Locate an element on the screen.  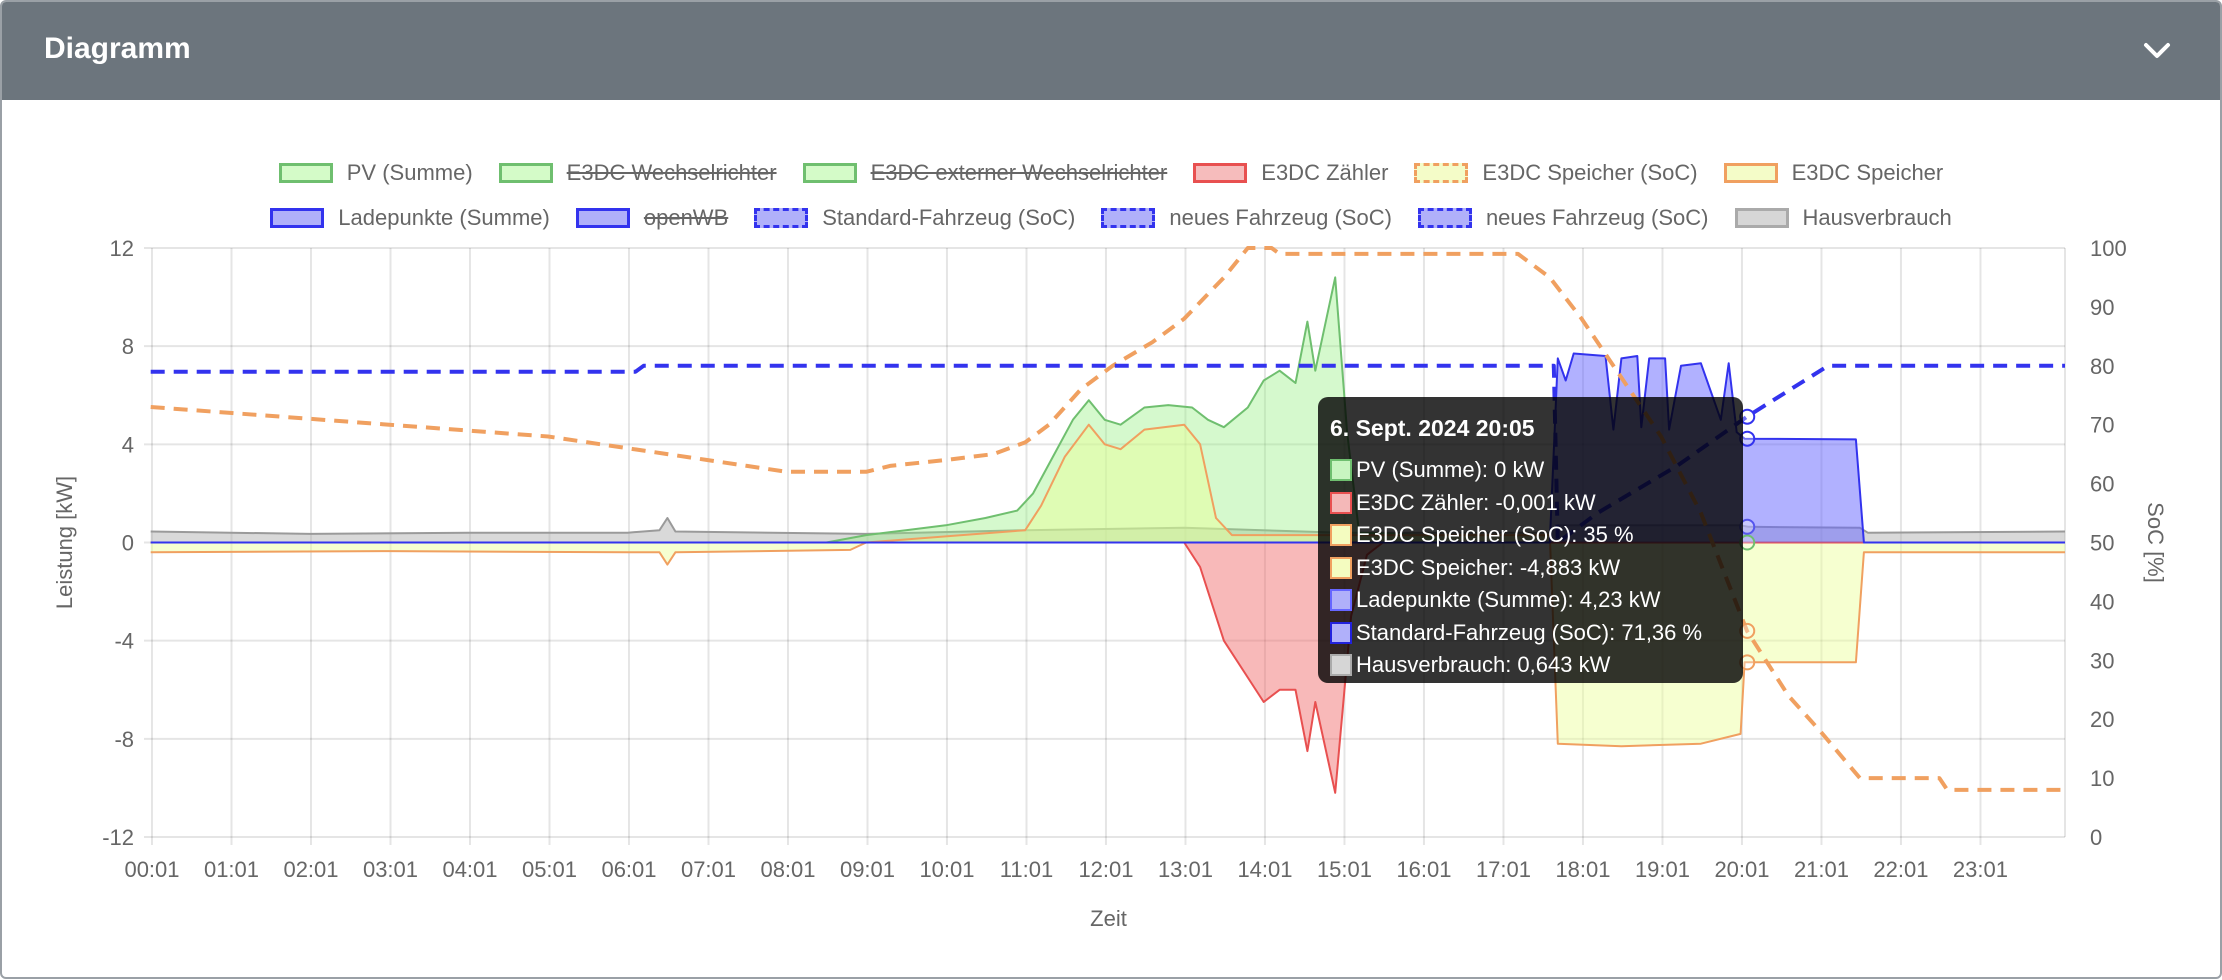
x-tick-label: 15:01 is located at coordinates (1344, 869).